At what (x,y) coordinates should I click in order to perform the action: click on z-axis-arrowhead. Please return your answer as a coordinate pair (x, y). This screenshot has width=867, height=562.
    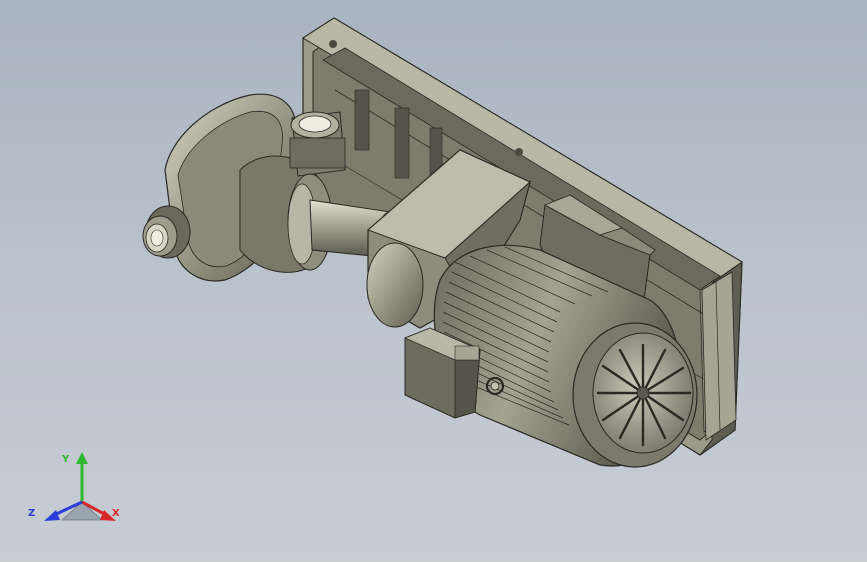
    Looking at the image, I should click on (52, 515).